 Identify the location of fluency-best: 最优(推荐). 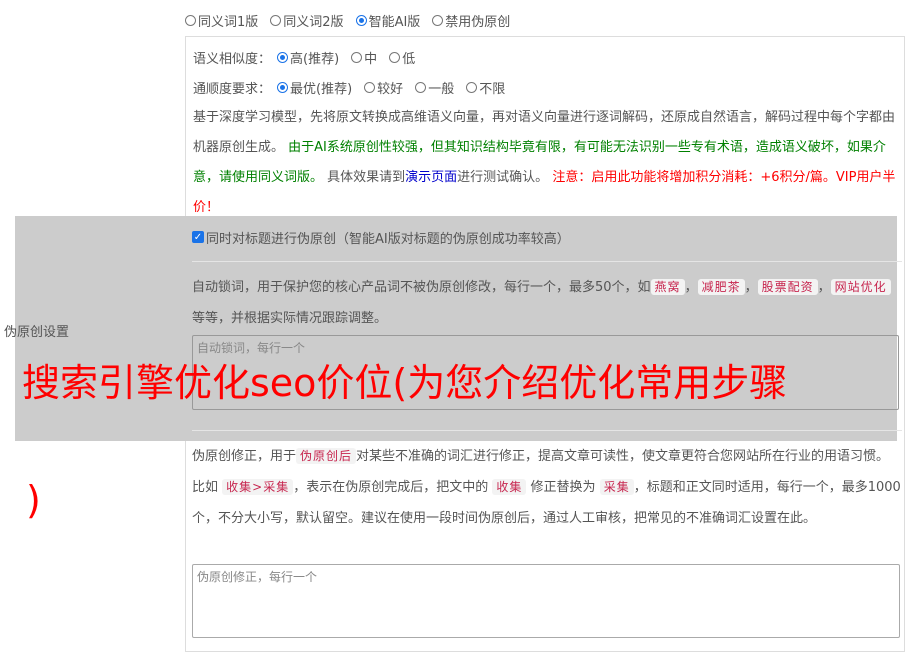
(314, 87).